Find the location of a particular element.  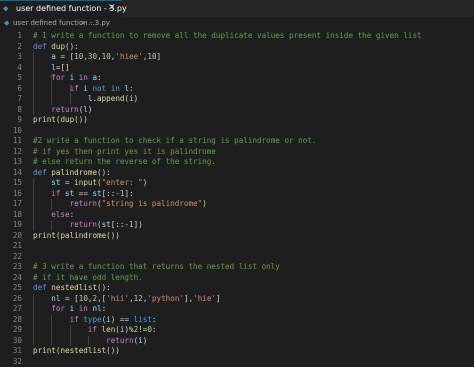

code-line: 16 if st == st[::-1]: is located at coordinates (237, 194).